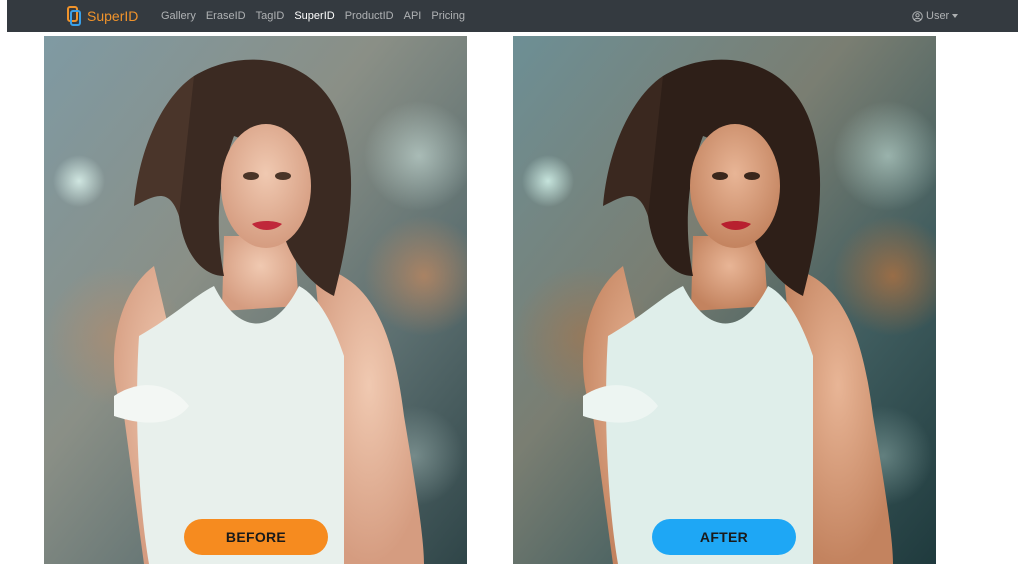 The width and height of the screenshot is (1024, 576). Describe the element at coordinates (226, 16) in the screenshot. I see `nav-link-eraseid: EraseID` at that location.